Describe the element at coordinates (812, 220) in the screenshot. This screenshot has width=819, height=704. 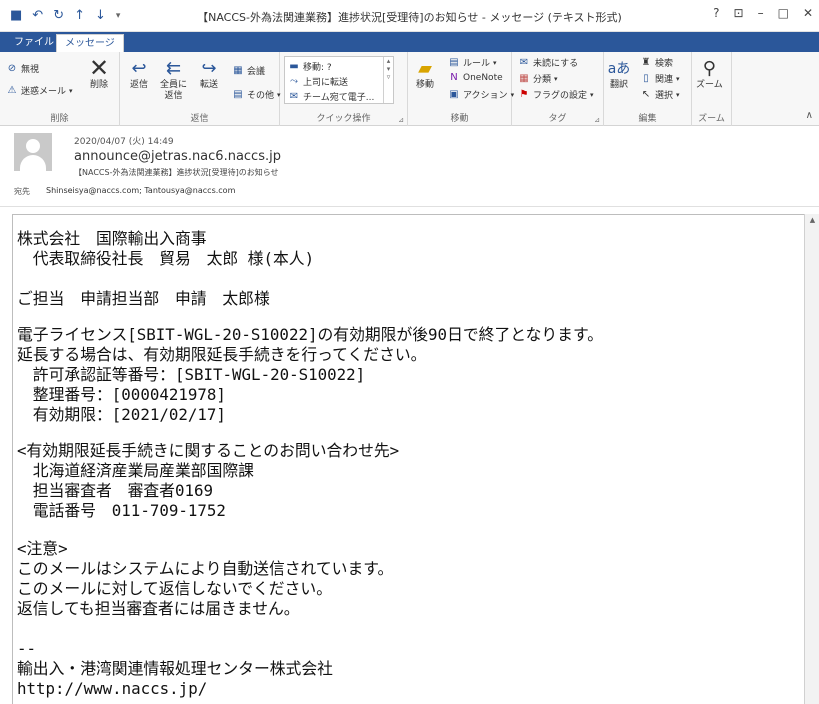
I see `scroll-up-icon: ▲` at that location.